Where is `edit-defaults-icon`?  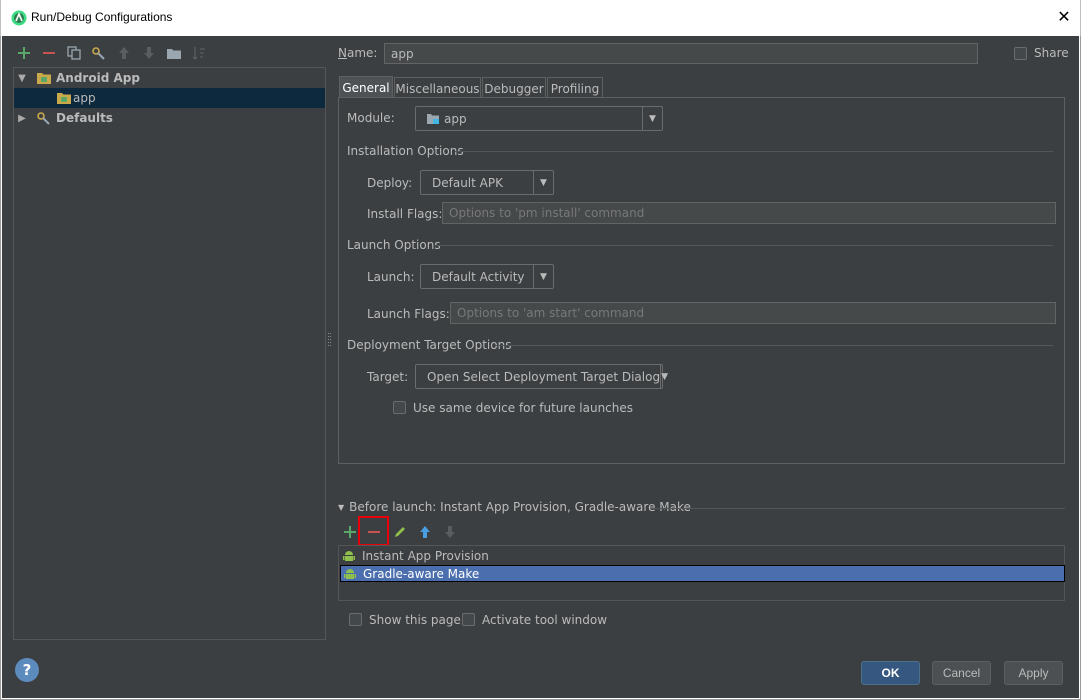 edit-defaults-icon is located at coordinates (99, 53).